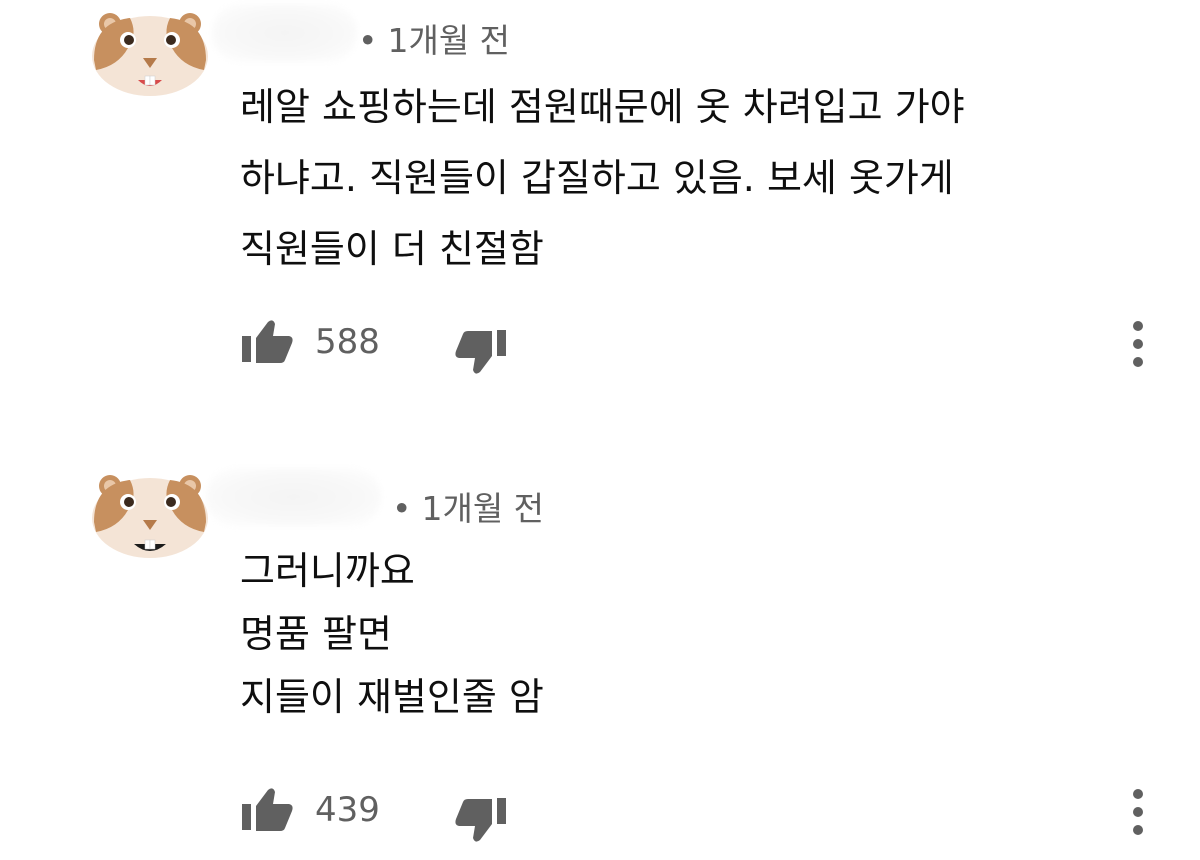 The width and height of the screenshot is (1200, 860). I want to click on comment-line: 명품 팔면, so click(316, 634).